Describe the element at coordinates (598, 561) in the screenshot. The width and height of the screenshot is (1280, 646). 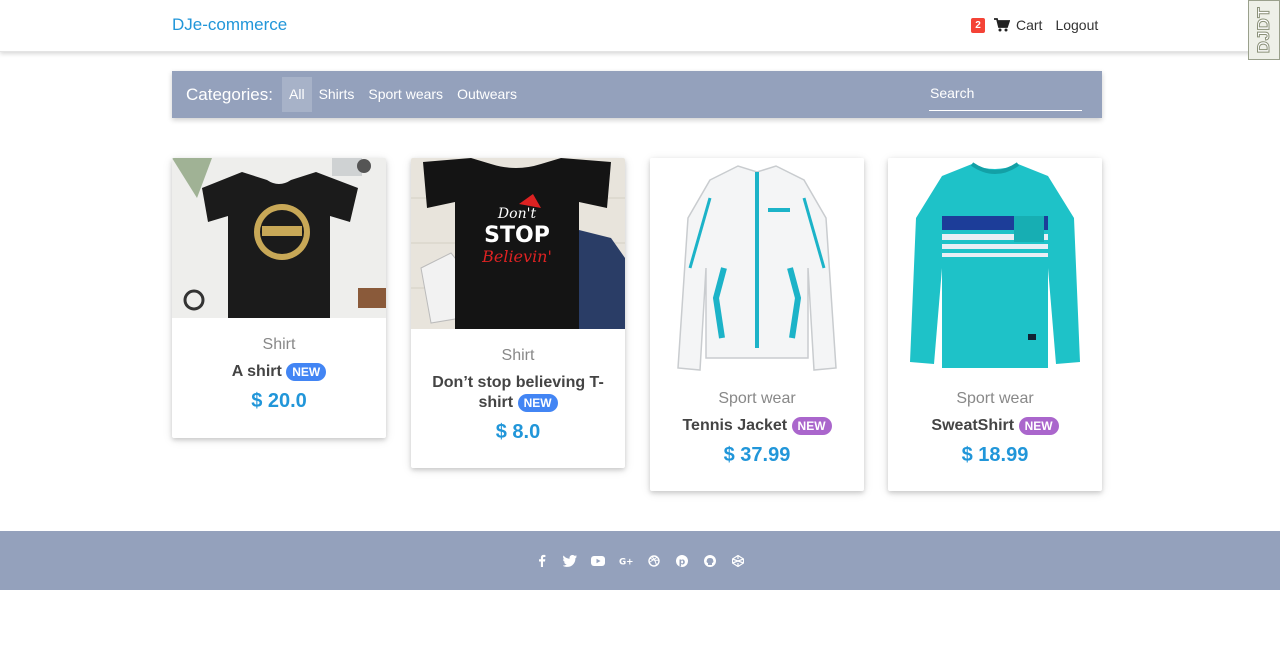
I see `youtube-icon` at that location.